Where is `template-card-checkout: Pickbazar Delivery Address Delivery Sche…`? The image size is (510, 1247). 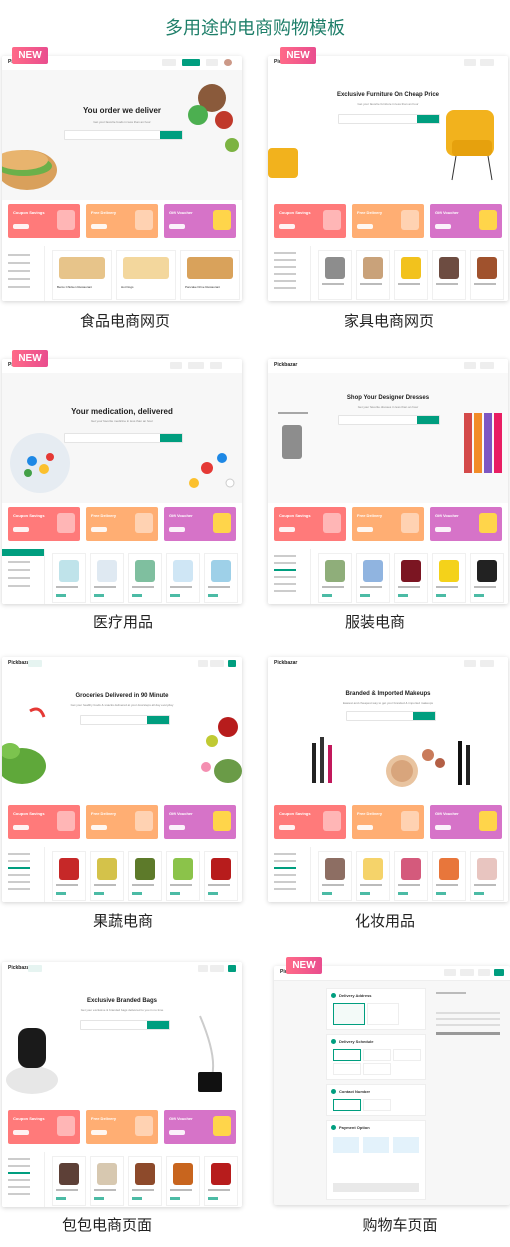
template-card-checkout: Pickbazar Delivery Address Delivery Sche… is located at coordinates (392, 1085).